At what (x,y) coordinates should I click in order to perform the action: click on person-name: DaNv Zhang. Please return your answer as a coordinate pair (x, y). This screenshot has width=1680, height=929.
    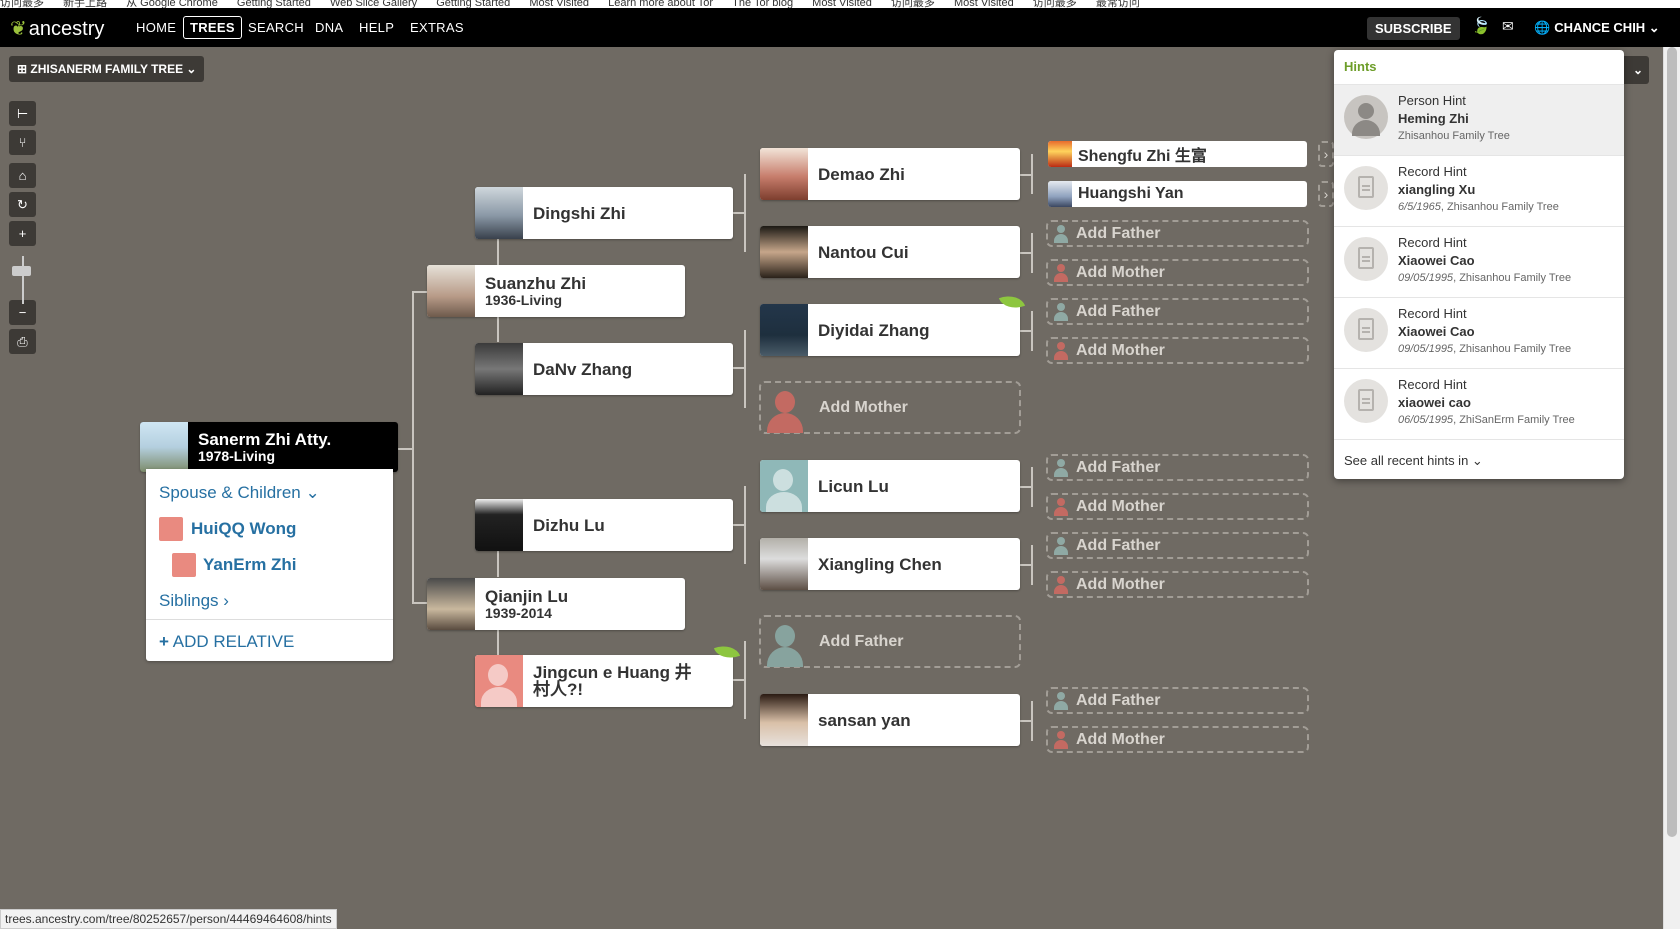
    Looking at the image, I should click on (583, 369).